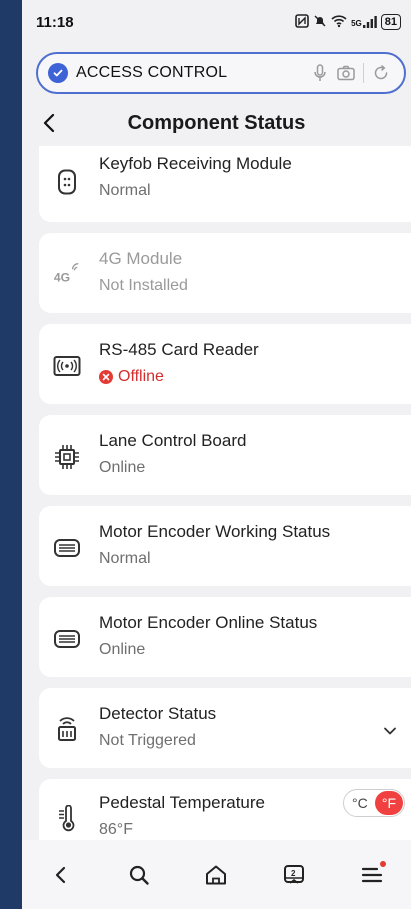 The image size is (411, 909). I want to click on back-button, so click(50, 123).